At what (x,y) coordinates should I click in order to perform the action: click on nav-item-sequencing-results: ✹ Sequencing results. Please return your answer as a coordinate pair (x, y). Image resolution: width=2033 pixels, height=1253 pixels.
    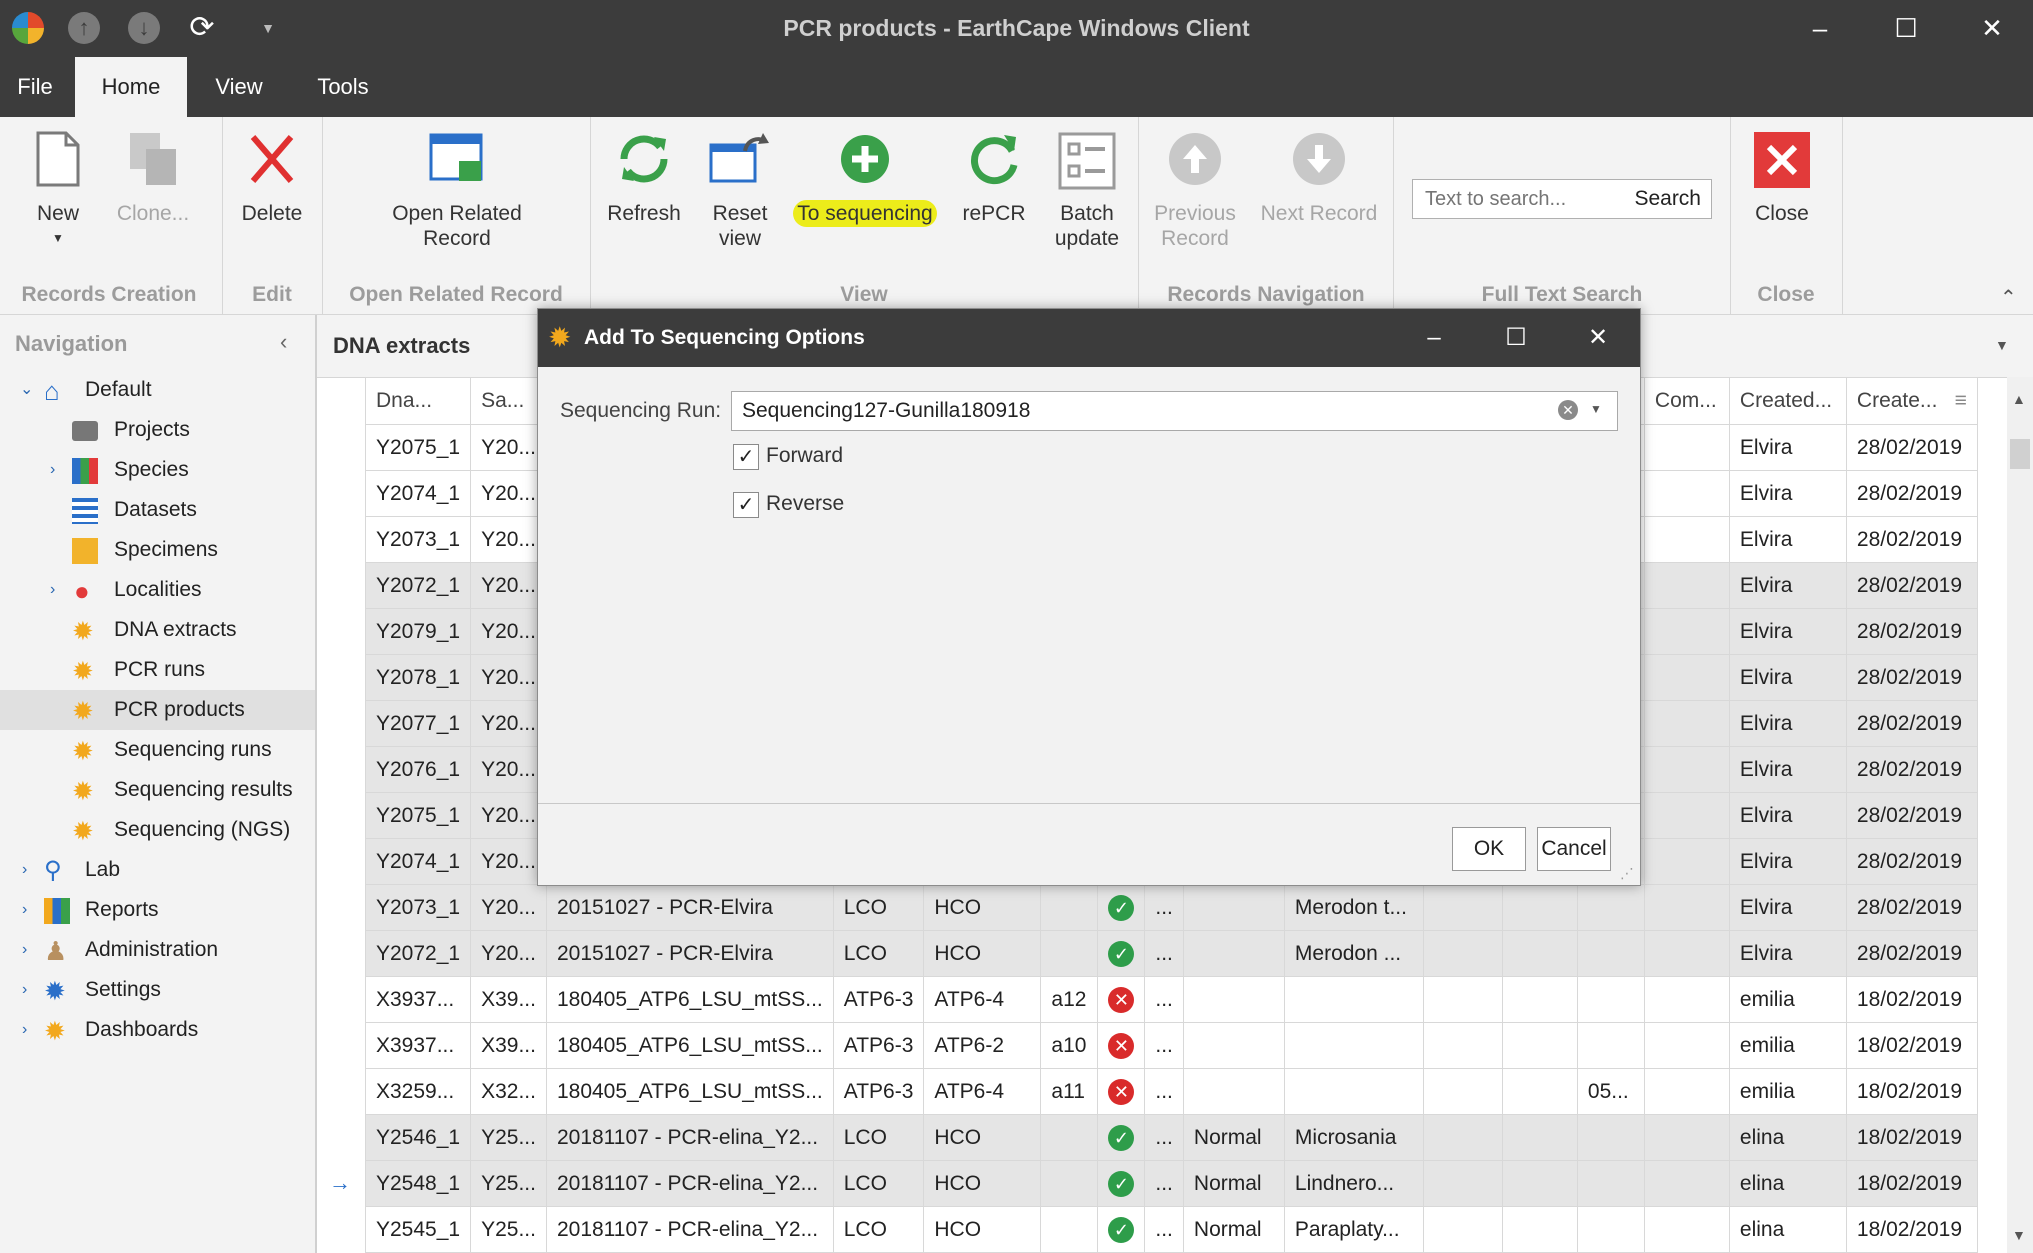
    Looking at the image, I should click on (157, 790).